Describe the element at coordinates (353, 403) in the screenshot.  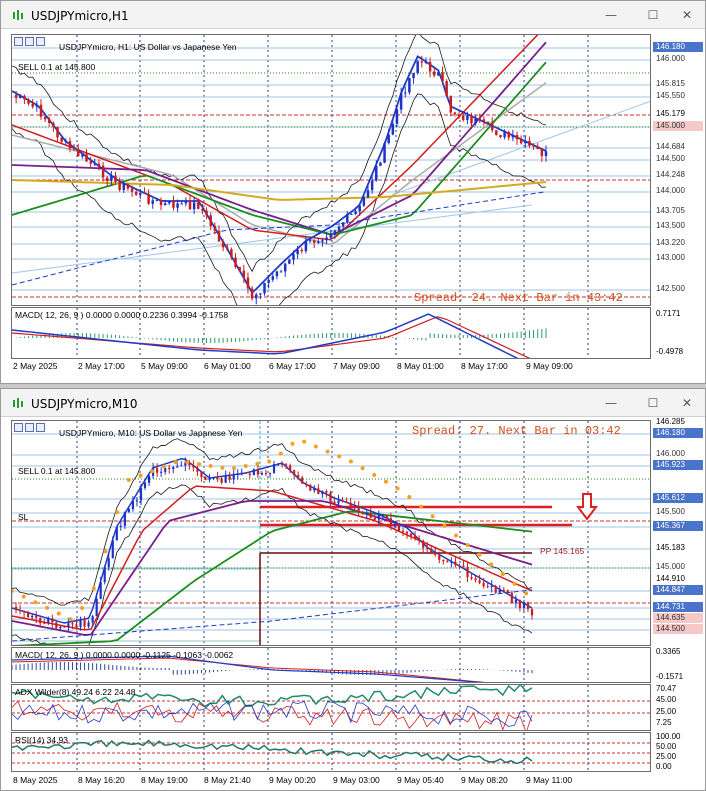
I see `m10-titlebar: USDJPYmicro,M10 — ☐ ✕` at that location.